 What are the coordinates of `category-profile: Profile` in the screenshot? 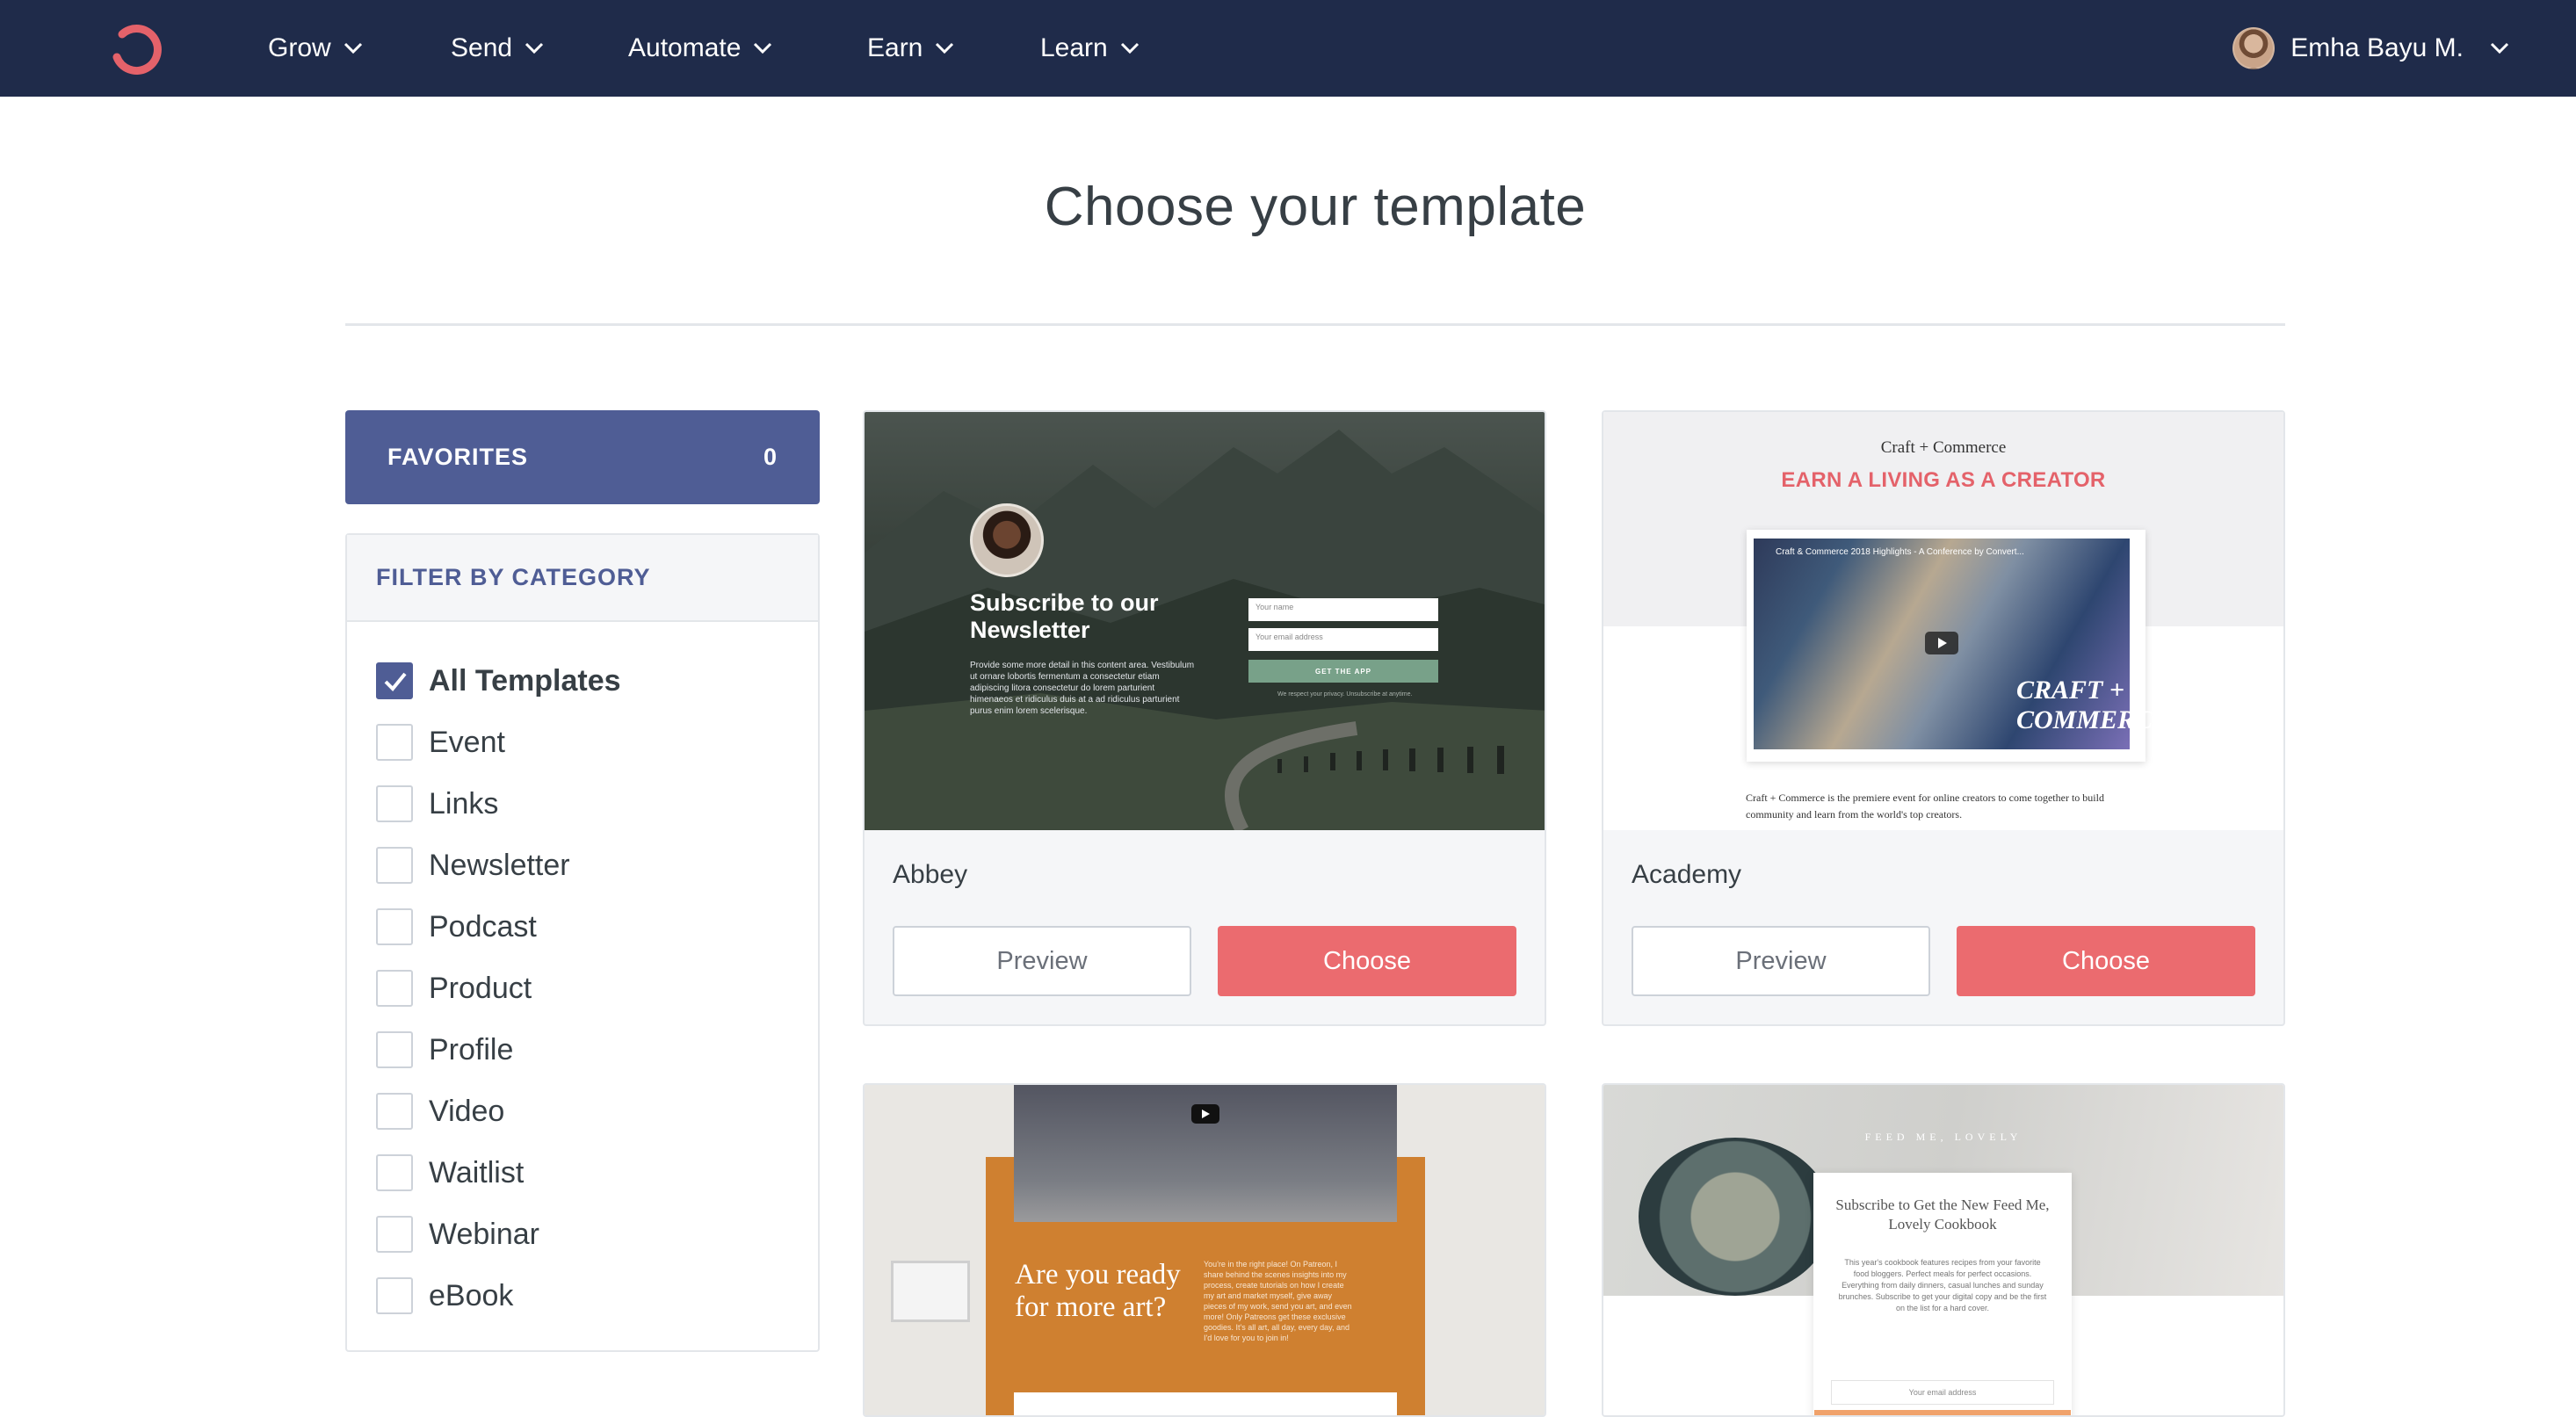 It's located at (582, 1050).